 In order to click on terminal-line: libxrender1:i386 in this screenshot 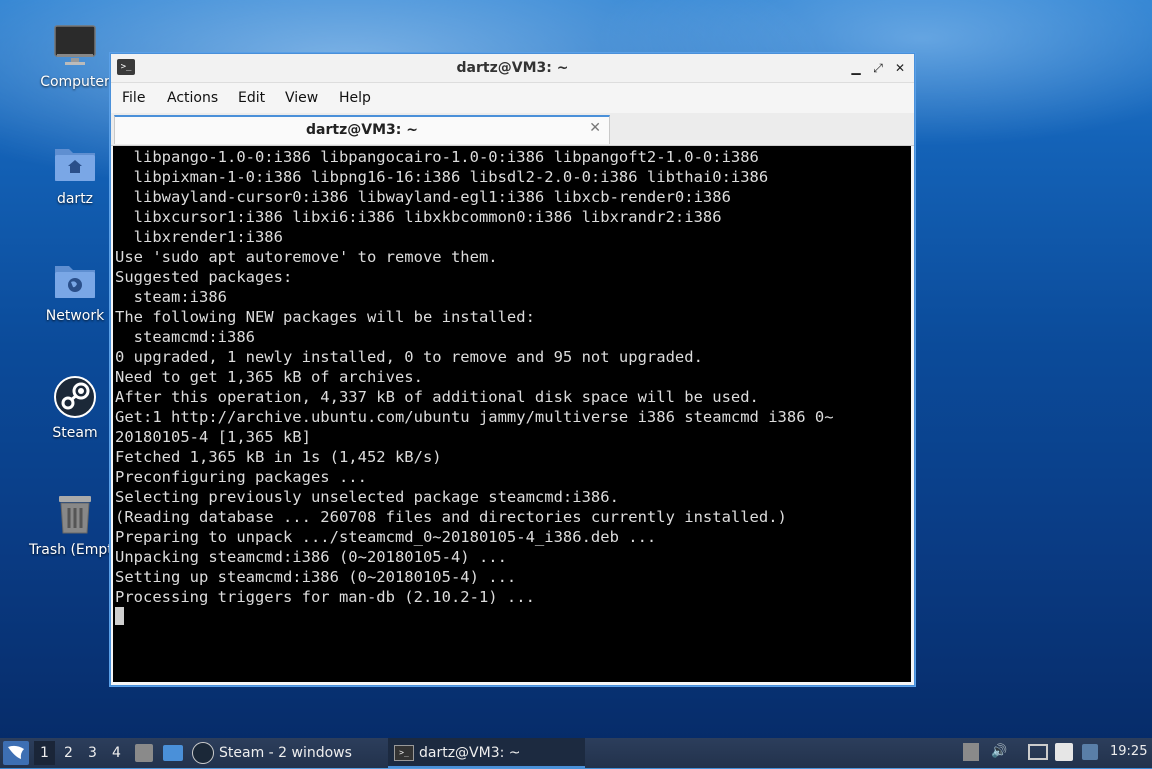, I will do `click(199, 237)`.